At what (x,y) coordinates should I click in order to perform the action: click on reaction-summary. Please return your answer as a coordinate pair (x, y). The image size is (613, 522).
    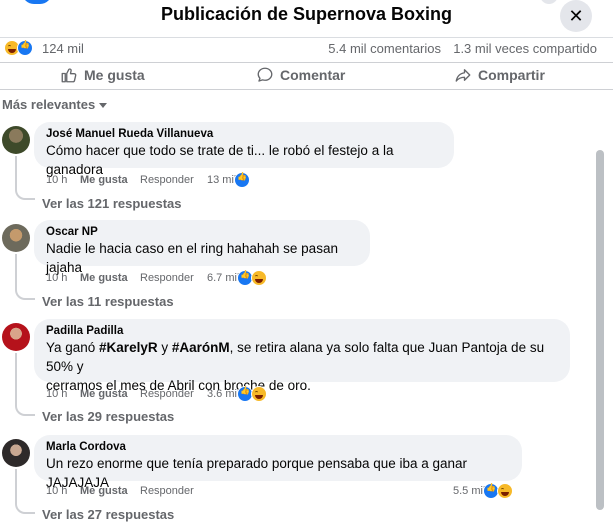
    Looking at the image, I should click on (18, 48).